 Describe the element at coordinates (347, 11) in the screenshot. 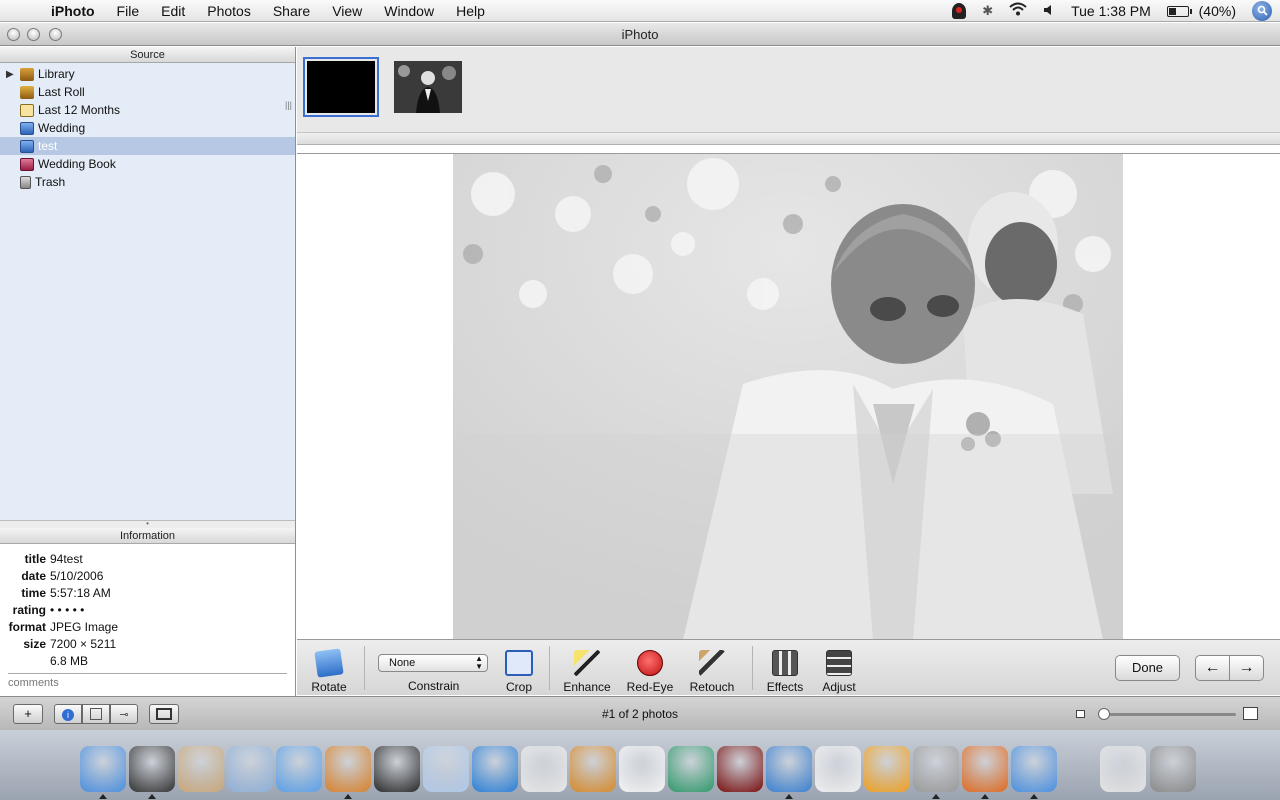

I see `menu-view: View` at that location.